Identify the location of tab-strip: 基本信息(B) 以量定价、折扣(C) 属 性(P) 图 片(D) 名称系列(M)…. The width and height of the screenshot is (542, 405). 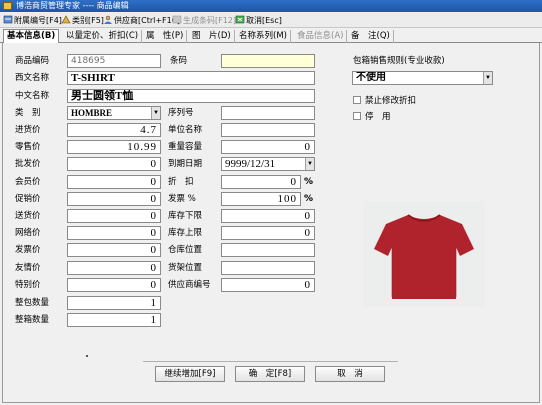
(271, 36).